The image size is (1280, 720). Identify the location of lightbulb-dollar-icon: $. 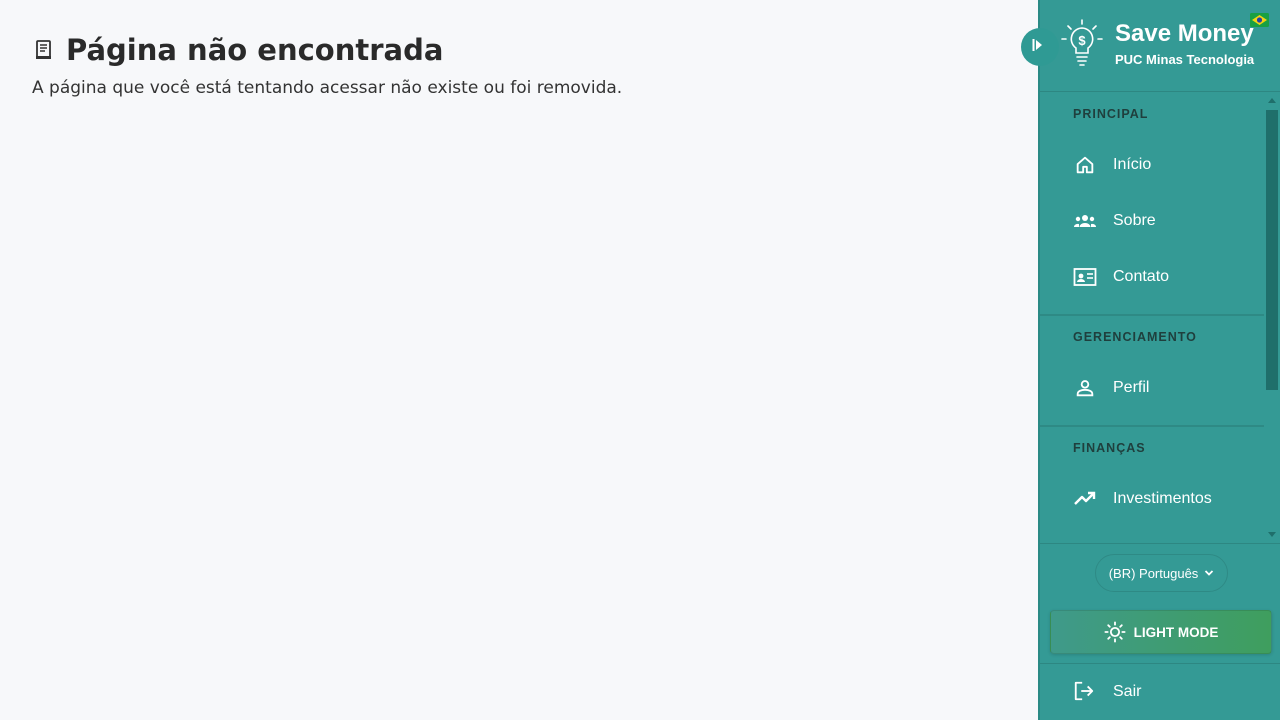
(1082, 45).